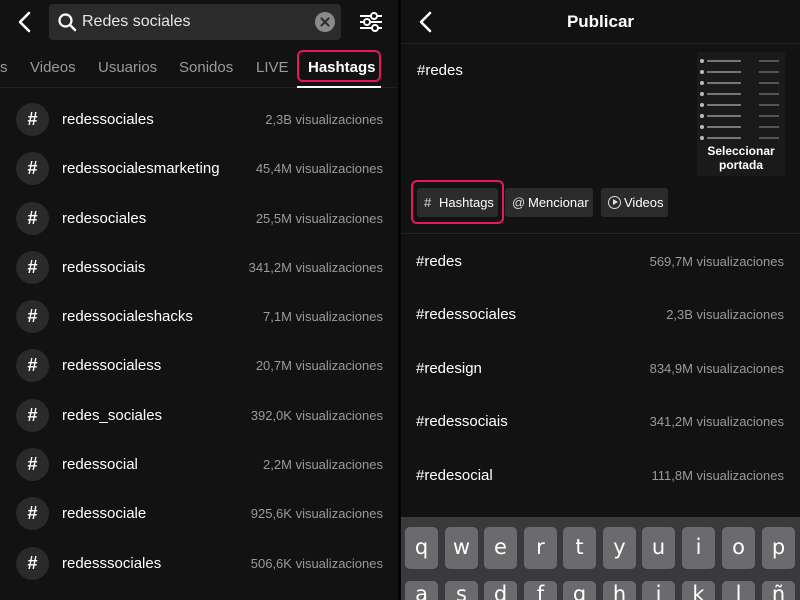 This screenshot has width=800, height=600. I want to click on key-j: j, so click(658, 590).